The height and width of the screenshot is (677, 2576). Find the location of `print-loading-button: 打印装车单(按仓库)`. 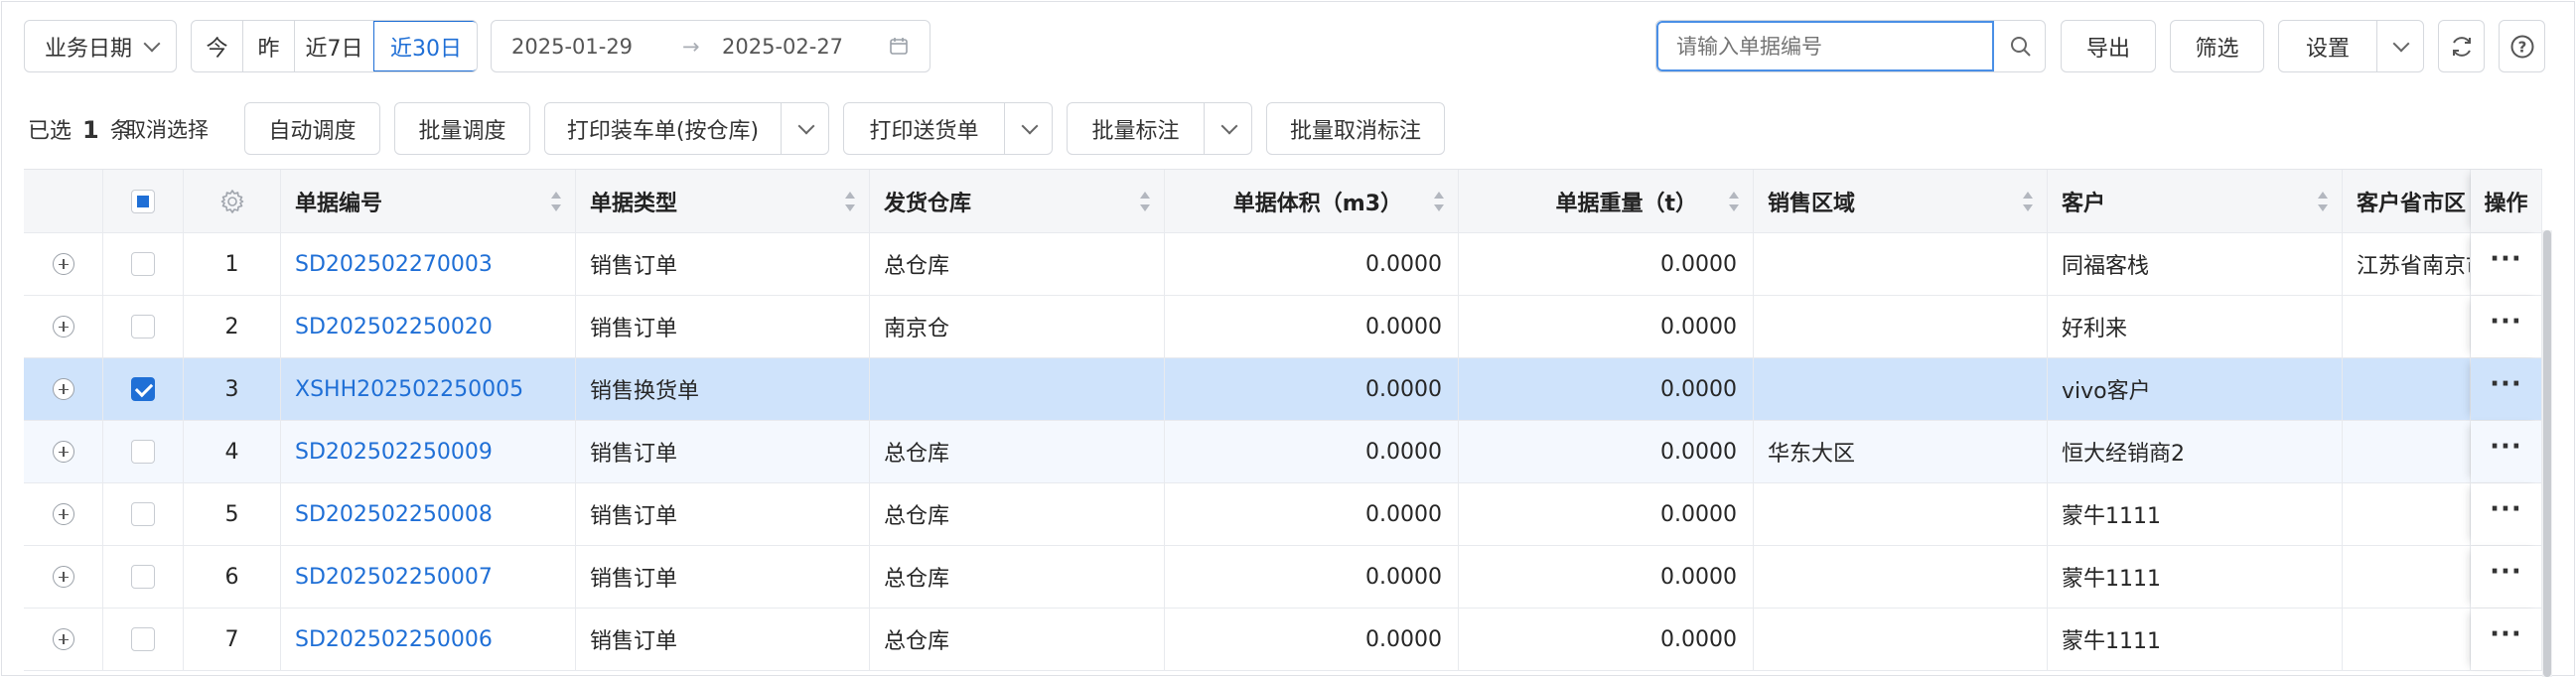

print-loading-button: 打印装车单(按仓库) is located at coordinates (663, 129).